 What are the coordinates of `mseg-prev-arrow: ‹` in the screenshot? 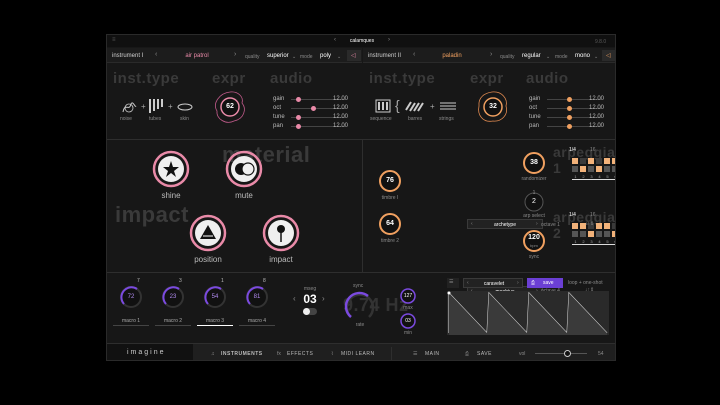 It's located at (294, 298).